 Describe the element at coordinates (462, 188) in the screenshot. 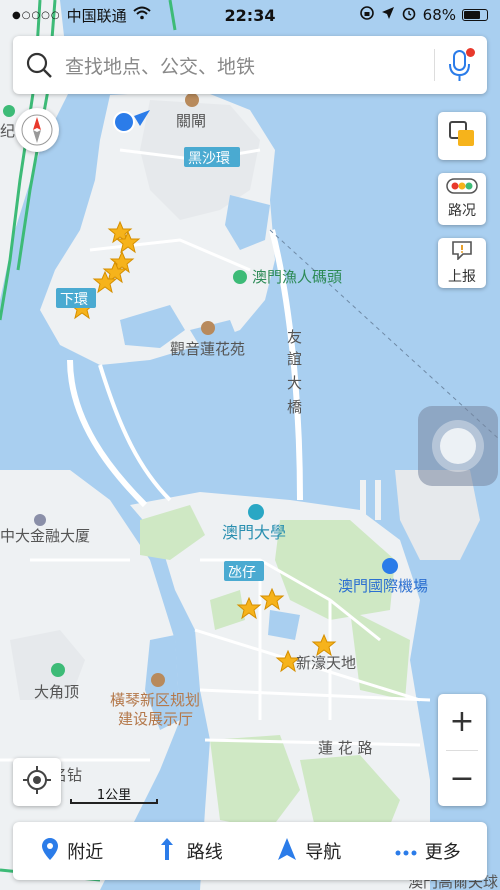

I see `traffic-light-icon` at that location.